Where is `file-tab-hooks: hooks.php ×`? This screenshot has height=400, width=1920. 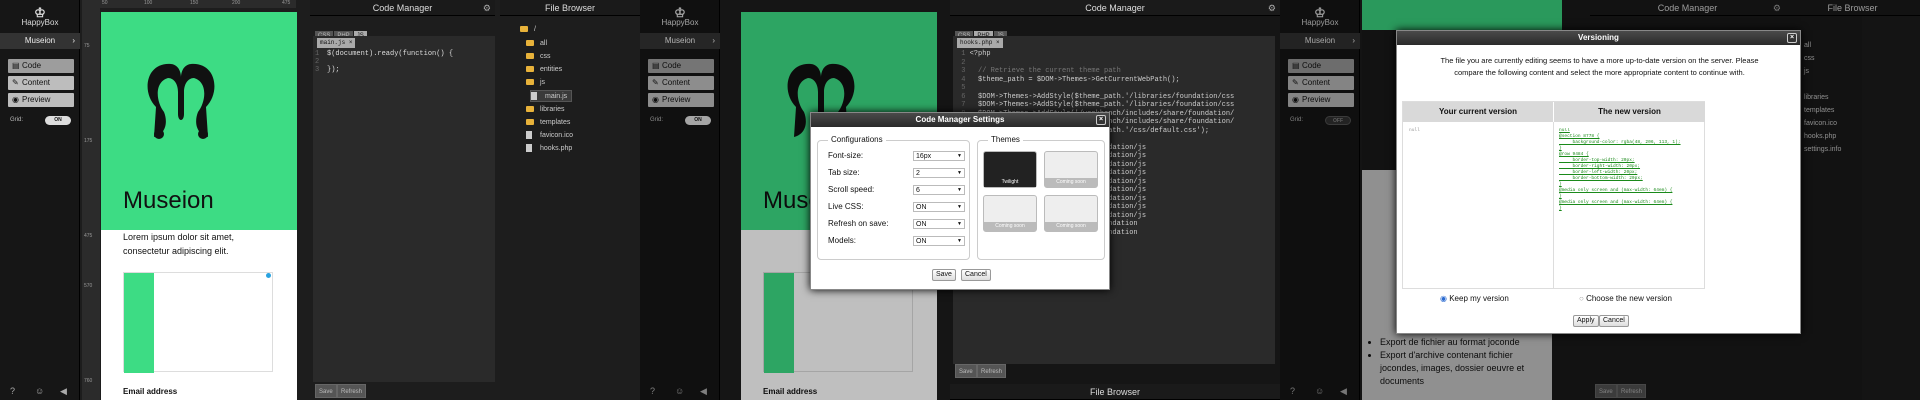
file-tab-hooks: hooks.php × is located at coordinates (980, 43).